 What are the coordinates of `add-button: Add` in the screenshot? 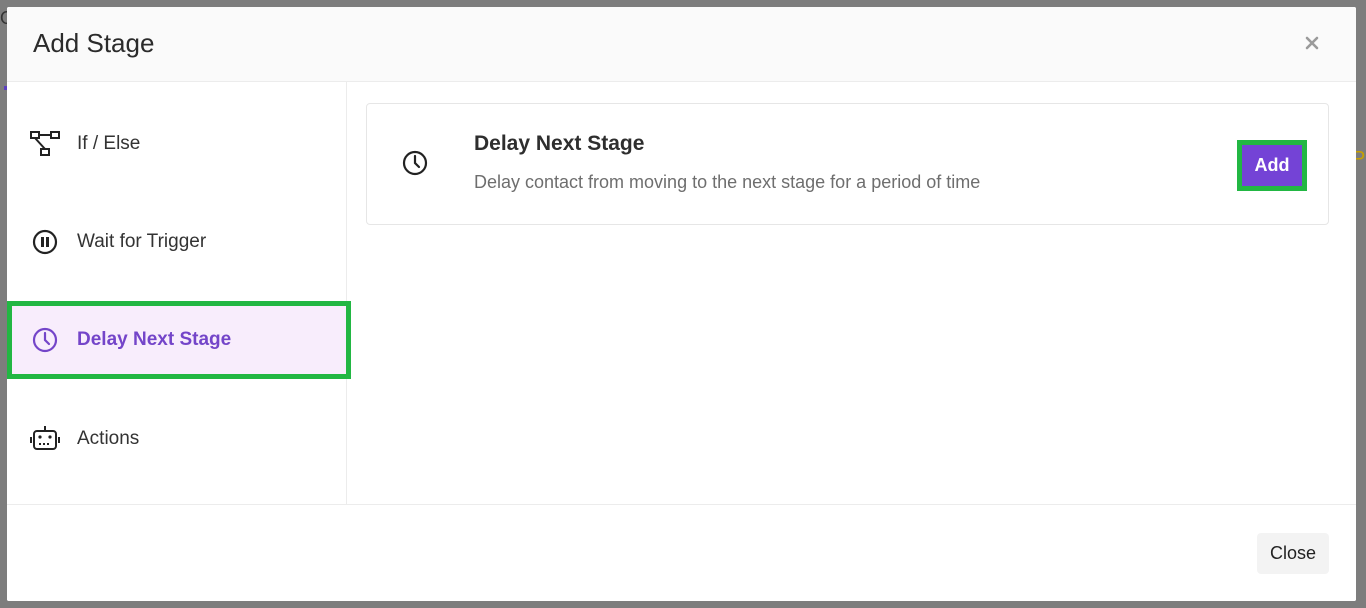 It's located at (1272, 165).